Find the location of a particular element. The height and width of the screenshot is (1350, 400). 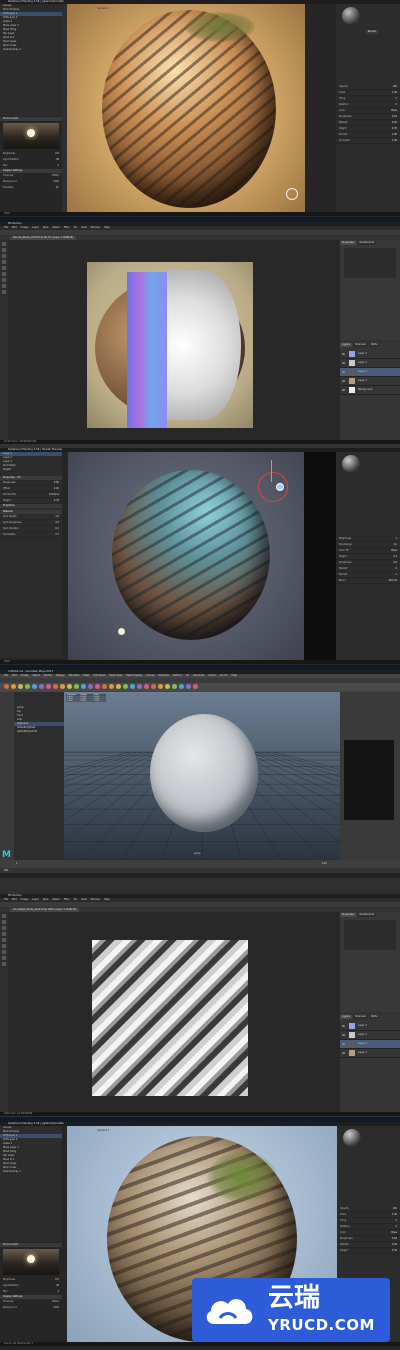

canvas-area is located at coordinates (174, 340).